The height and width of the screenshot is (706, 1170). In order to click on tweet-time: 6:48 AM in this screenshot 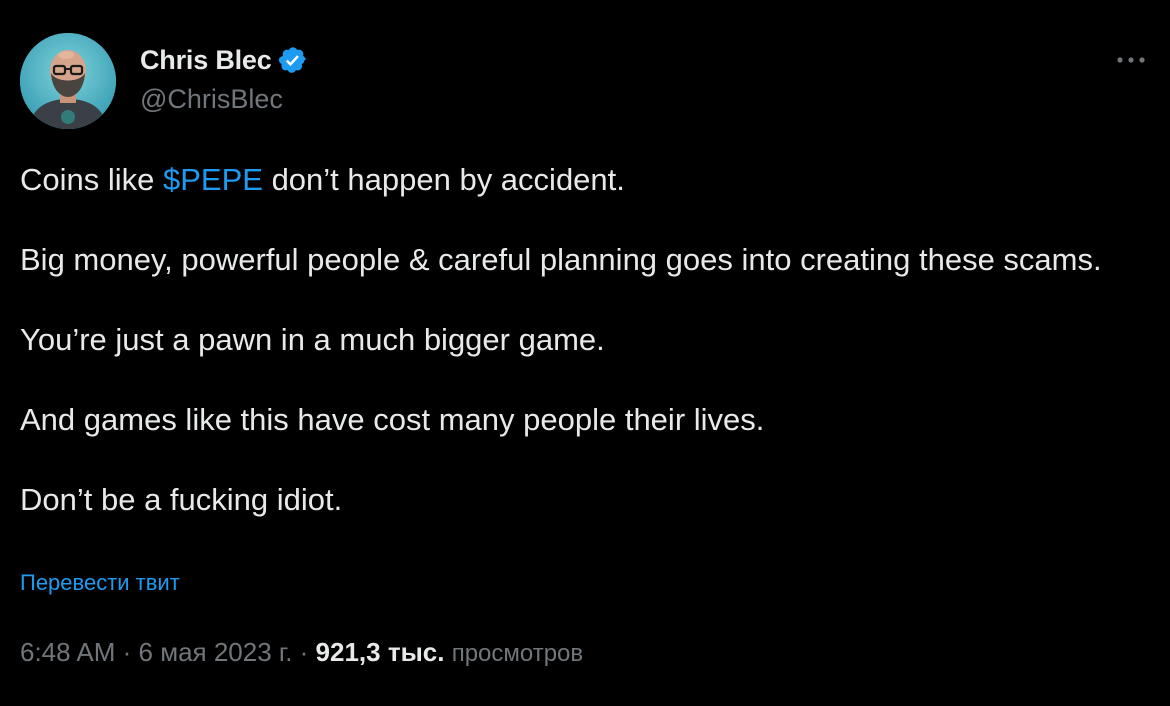, I will do `click(67, 652)`.